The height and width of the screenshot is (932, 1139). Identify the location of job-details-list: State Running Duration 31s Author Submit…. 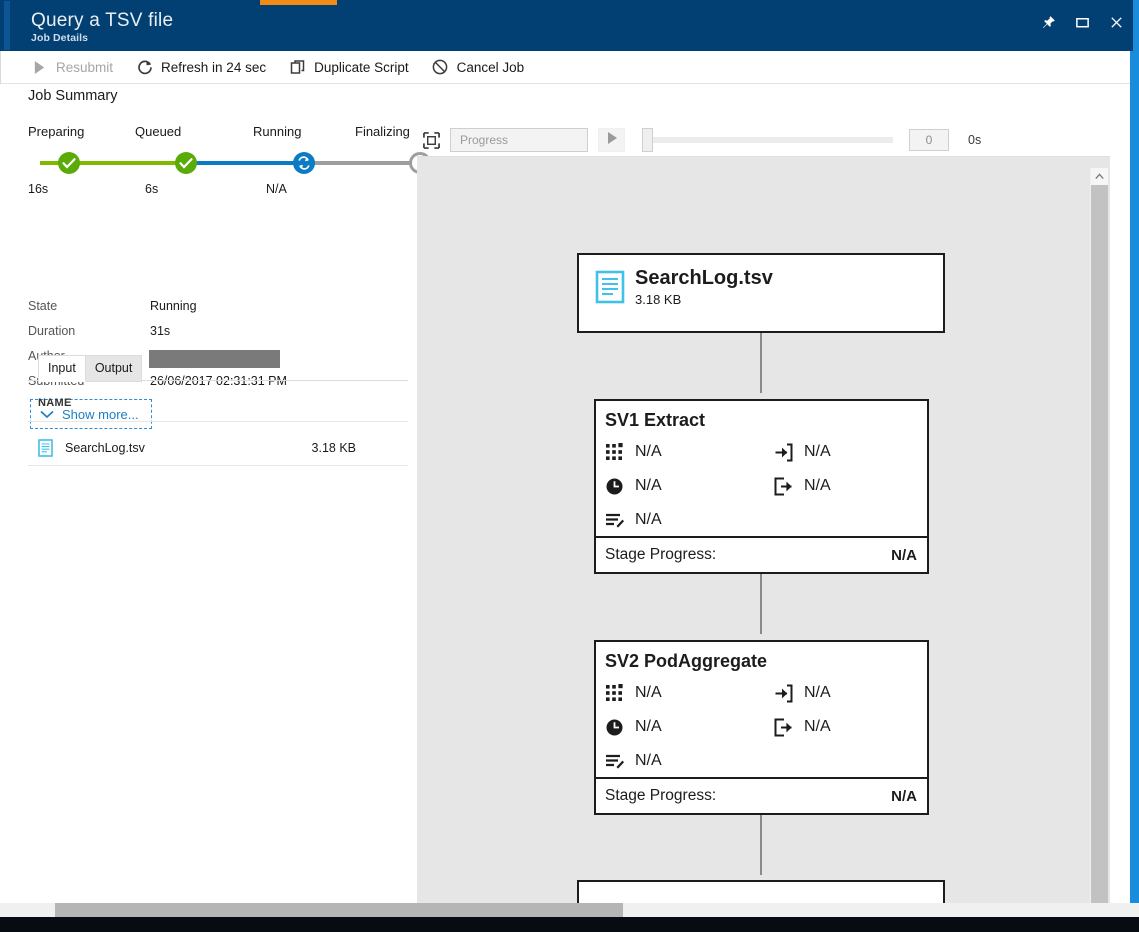
(214, 349).